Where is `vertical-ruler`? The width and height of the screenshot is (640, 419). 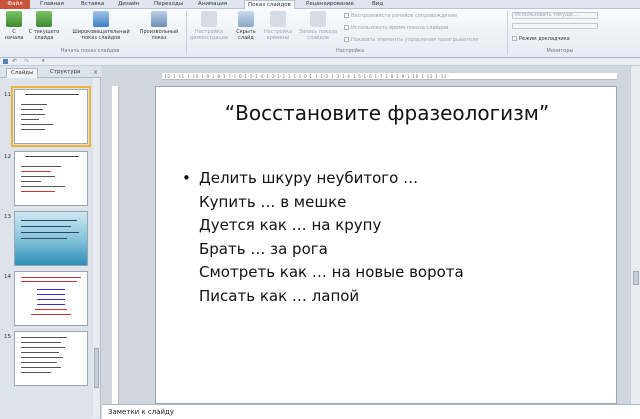
vertical-ruler is located at coordinates (115, 245).